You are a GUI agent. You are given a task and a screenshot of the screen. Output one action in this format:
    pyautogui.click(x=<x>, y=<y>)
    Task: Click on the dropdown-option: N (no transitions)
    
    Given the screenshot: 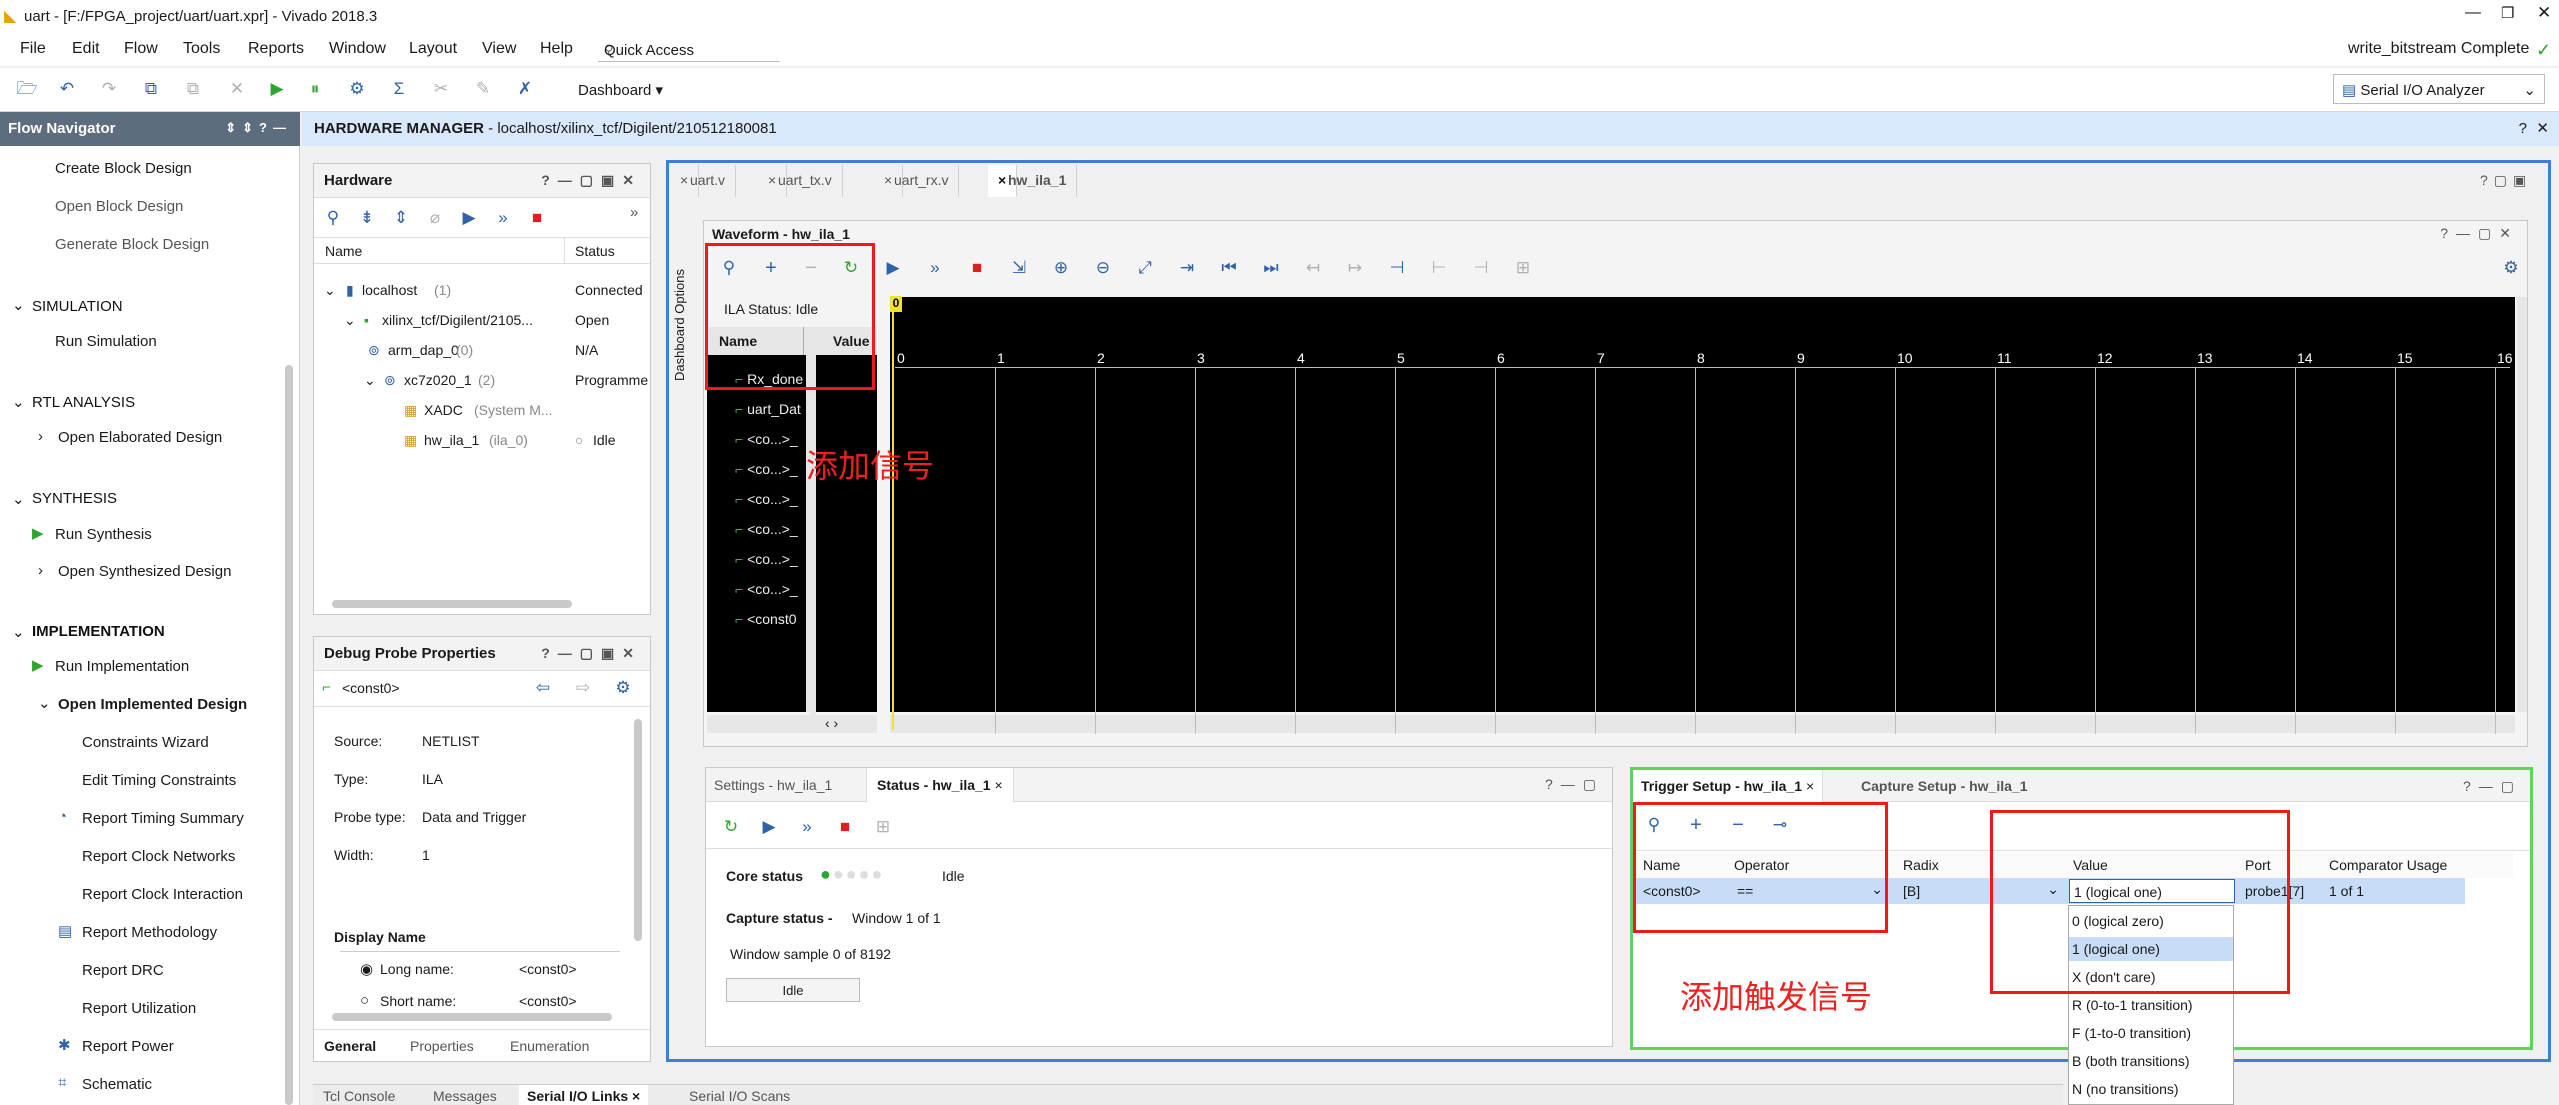 What is the action you would take?
    pyautogui.click(x=2125, y=1089)
    